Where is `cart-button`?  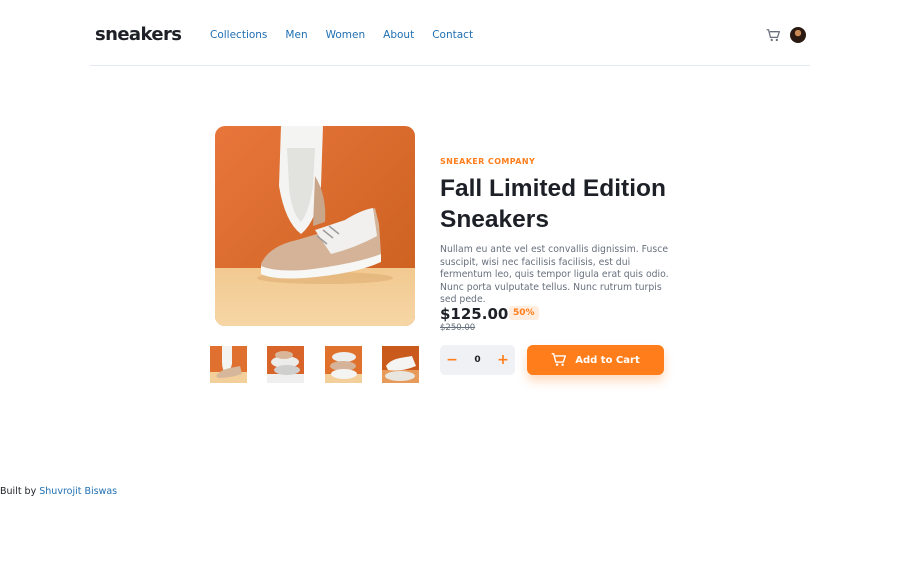
cart-button is located at coordinates (773, 35).